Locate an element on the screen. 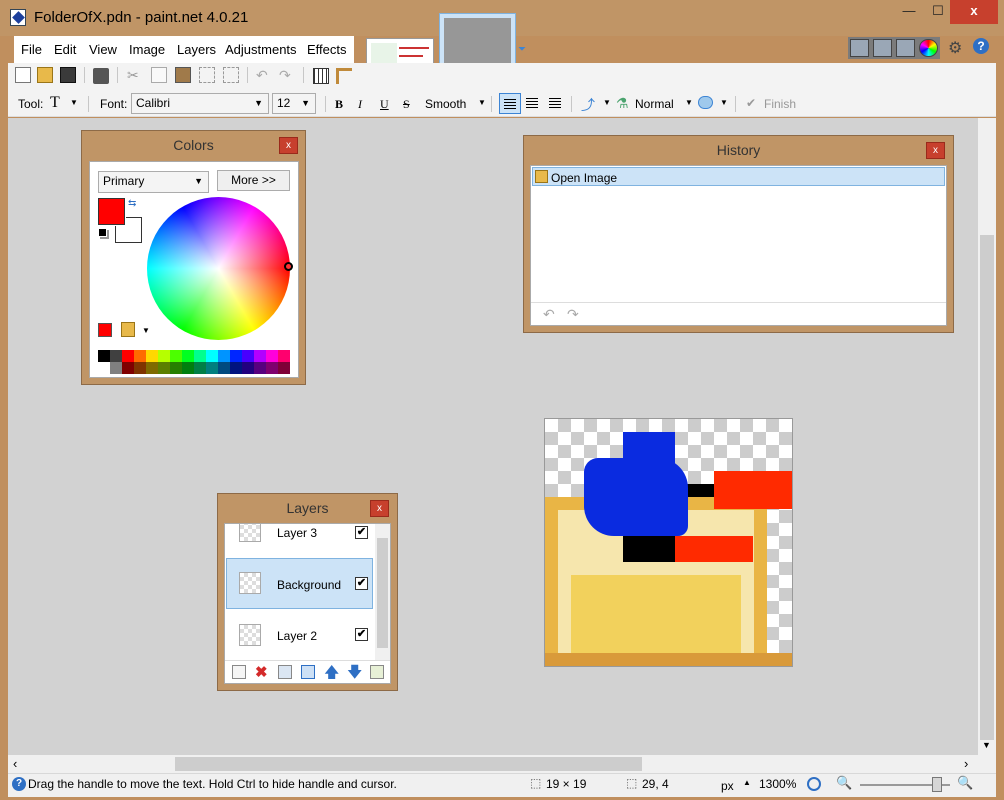 Image resolution: width=1004 pixels, height=800 pixels. selection-clipping-icon is located at coordinates (705, 102).